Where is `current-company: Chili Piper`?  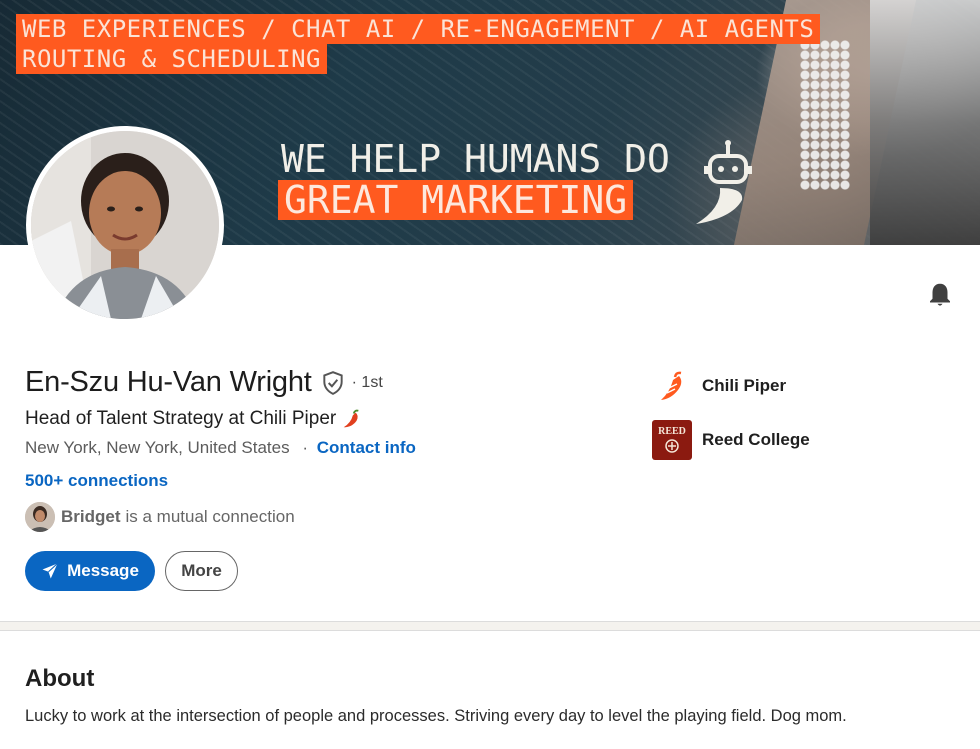
current-company: Chili Piper is located at coordinates (719, 386).